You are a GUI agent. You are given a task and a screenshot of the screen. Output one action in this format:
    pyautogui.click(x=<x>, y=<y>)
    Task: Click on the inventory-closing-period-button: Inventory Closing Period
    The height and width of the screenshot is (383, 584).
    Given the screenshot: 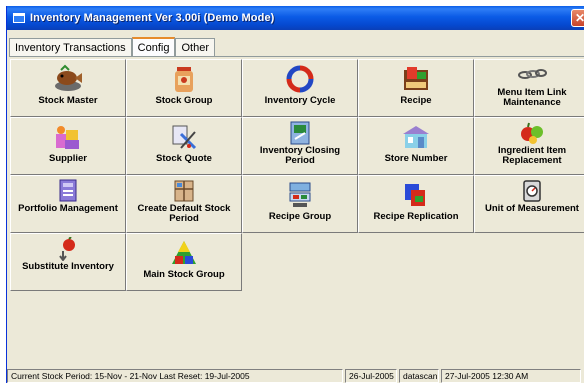 What is the action you would take?
    pyautogui.click(x=300, y=146)
    